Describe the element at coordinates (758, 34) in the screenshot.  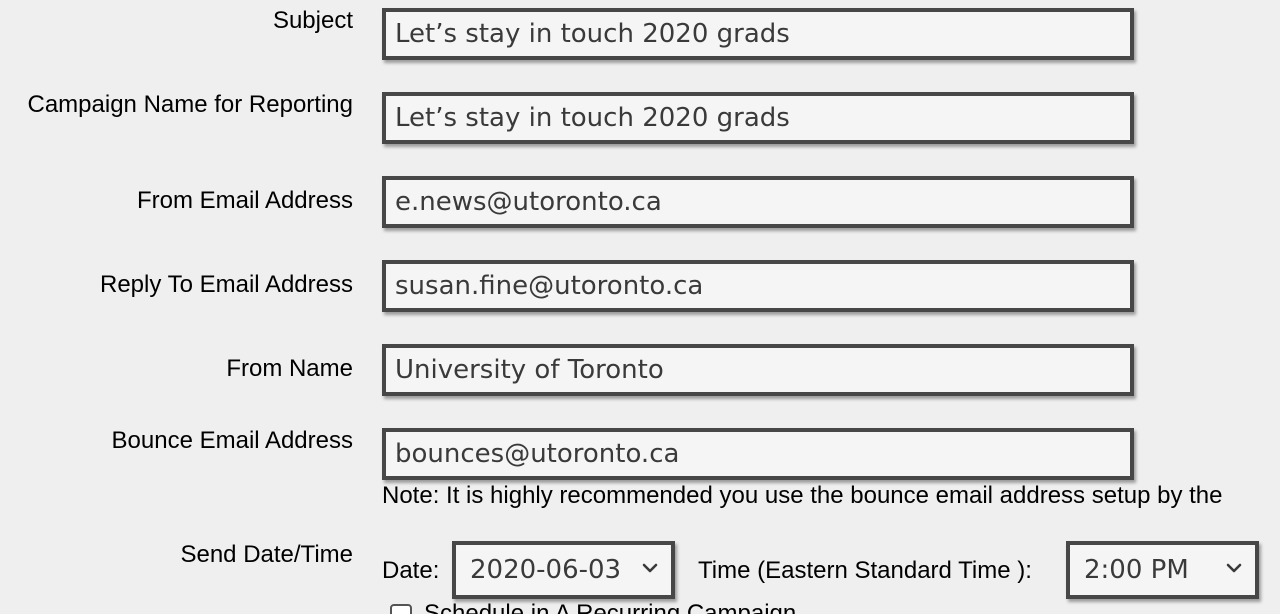
I see `subject-input` at that location.